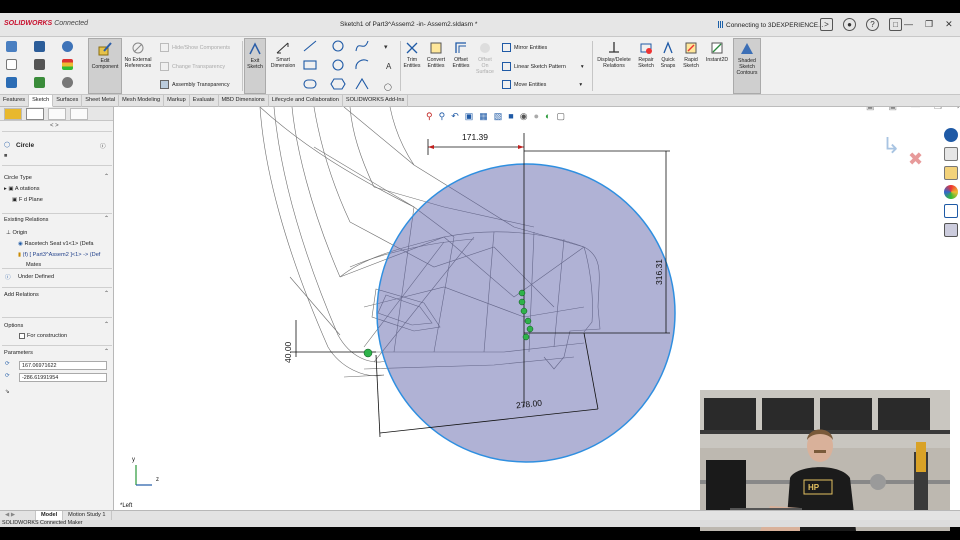 This screenshot has width=960, height=540. I want to click on tab-markup: Markup, so click(177, 101).